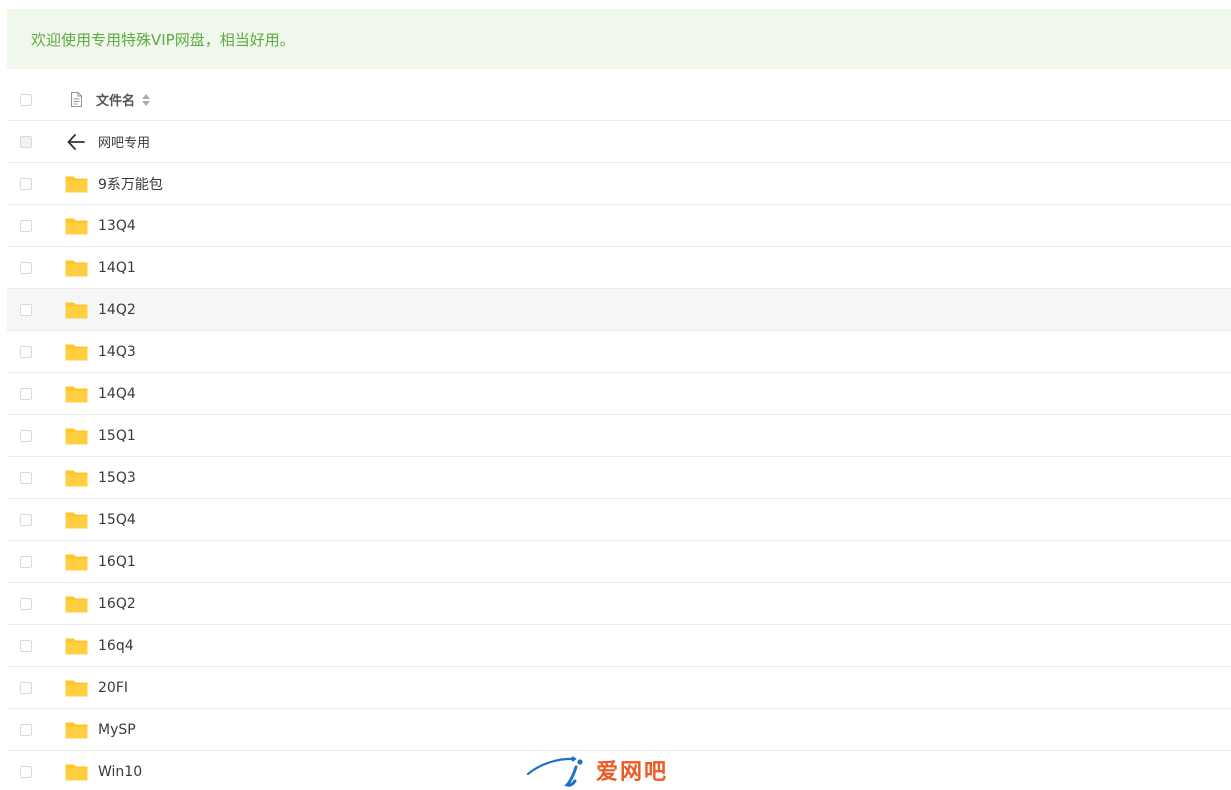 This screenshot has height=790, width=1231. Describe the element at coordinates (117, 310) in the screenshot. I see `folder-name: 14Q2` at that location.